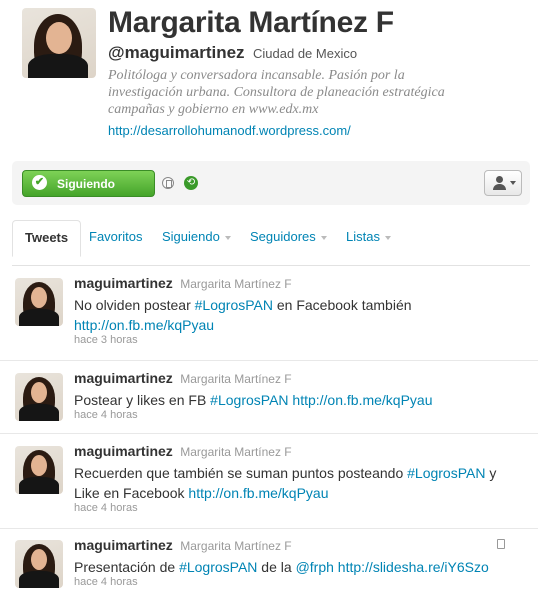 The image size is (538, 598). Describe the element at coordinates (191, 236) in the screenshot. I see `tab-siguiendo-label: Siguiendo` at that location.